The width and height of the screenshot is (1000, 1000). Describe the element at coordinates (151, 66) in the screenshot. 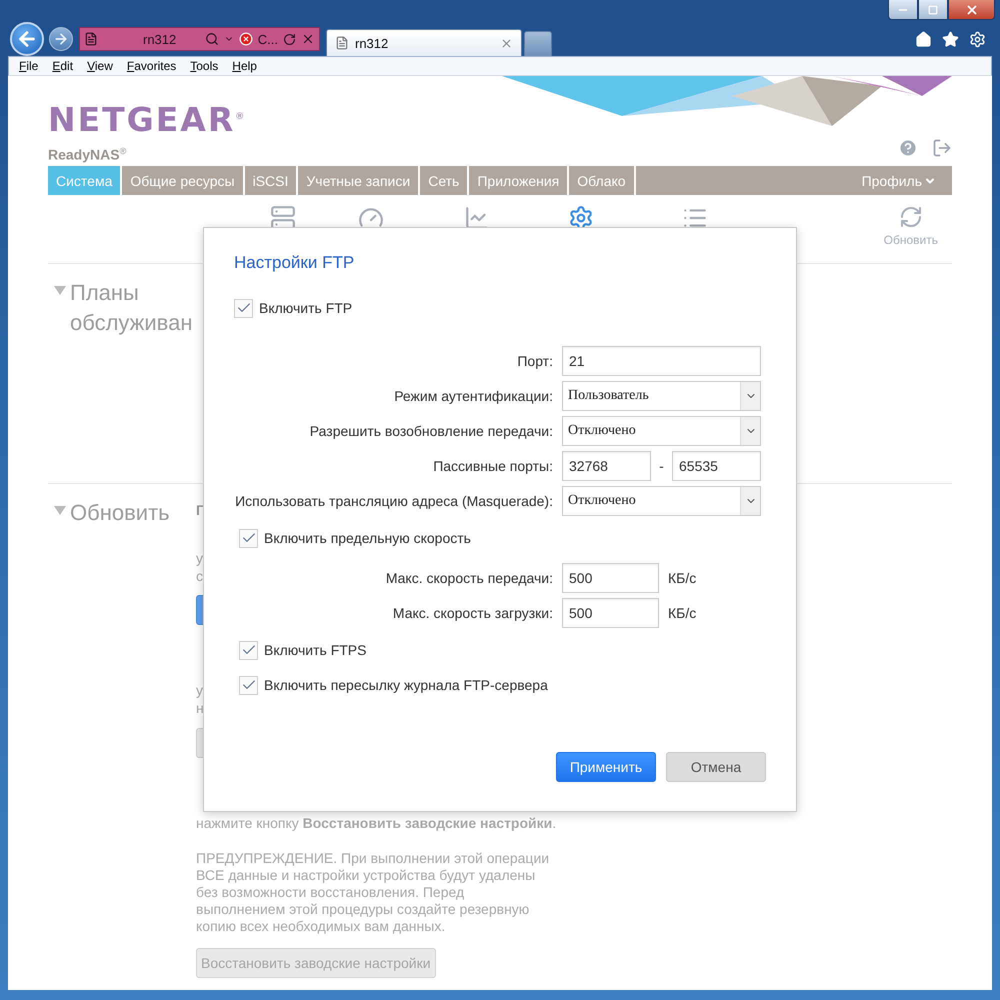

I see `menu-item: Favorites` at that location.